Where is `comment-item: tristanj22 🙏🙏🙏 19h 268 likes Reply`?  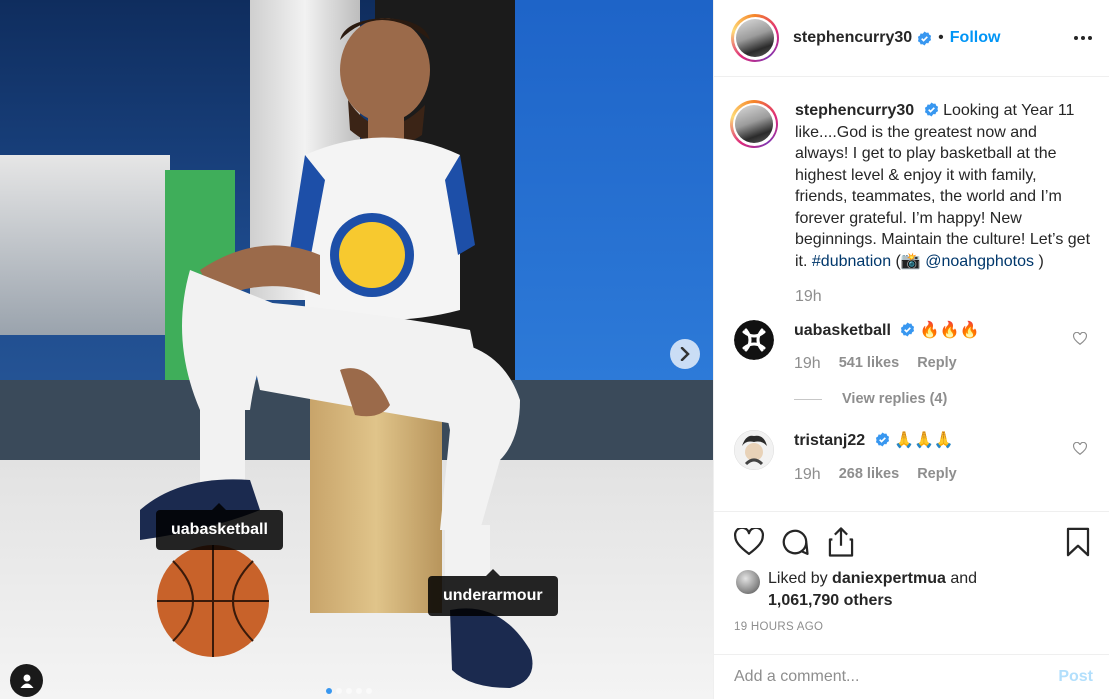 comment-item: tristanj22 🙏🙏🙏 19h 268 likes Reply is located at coordinates (911, 457).